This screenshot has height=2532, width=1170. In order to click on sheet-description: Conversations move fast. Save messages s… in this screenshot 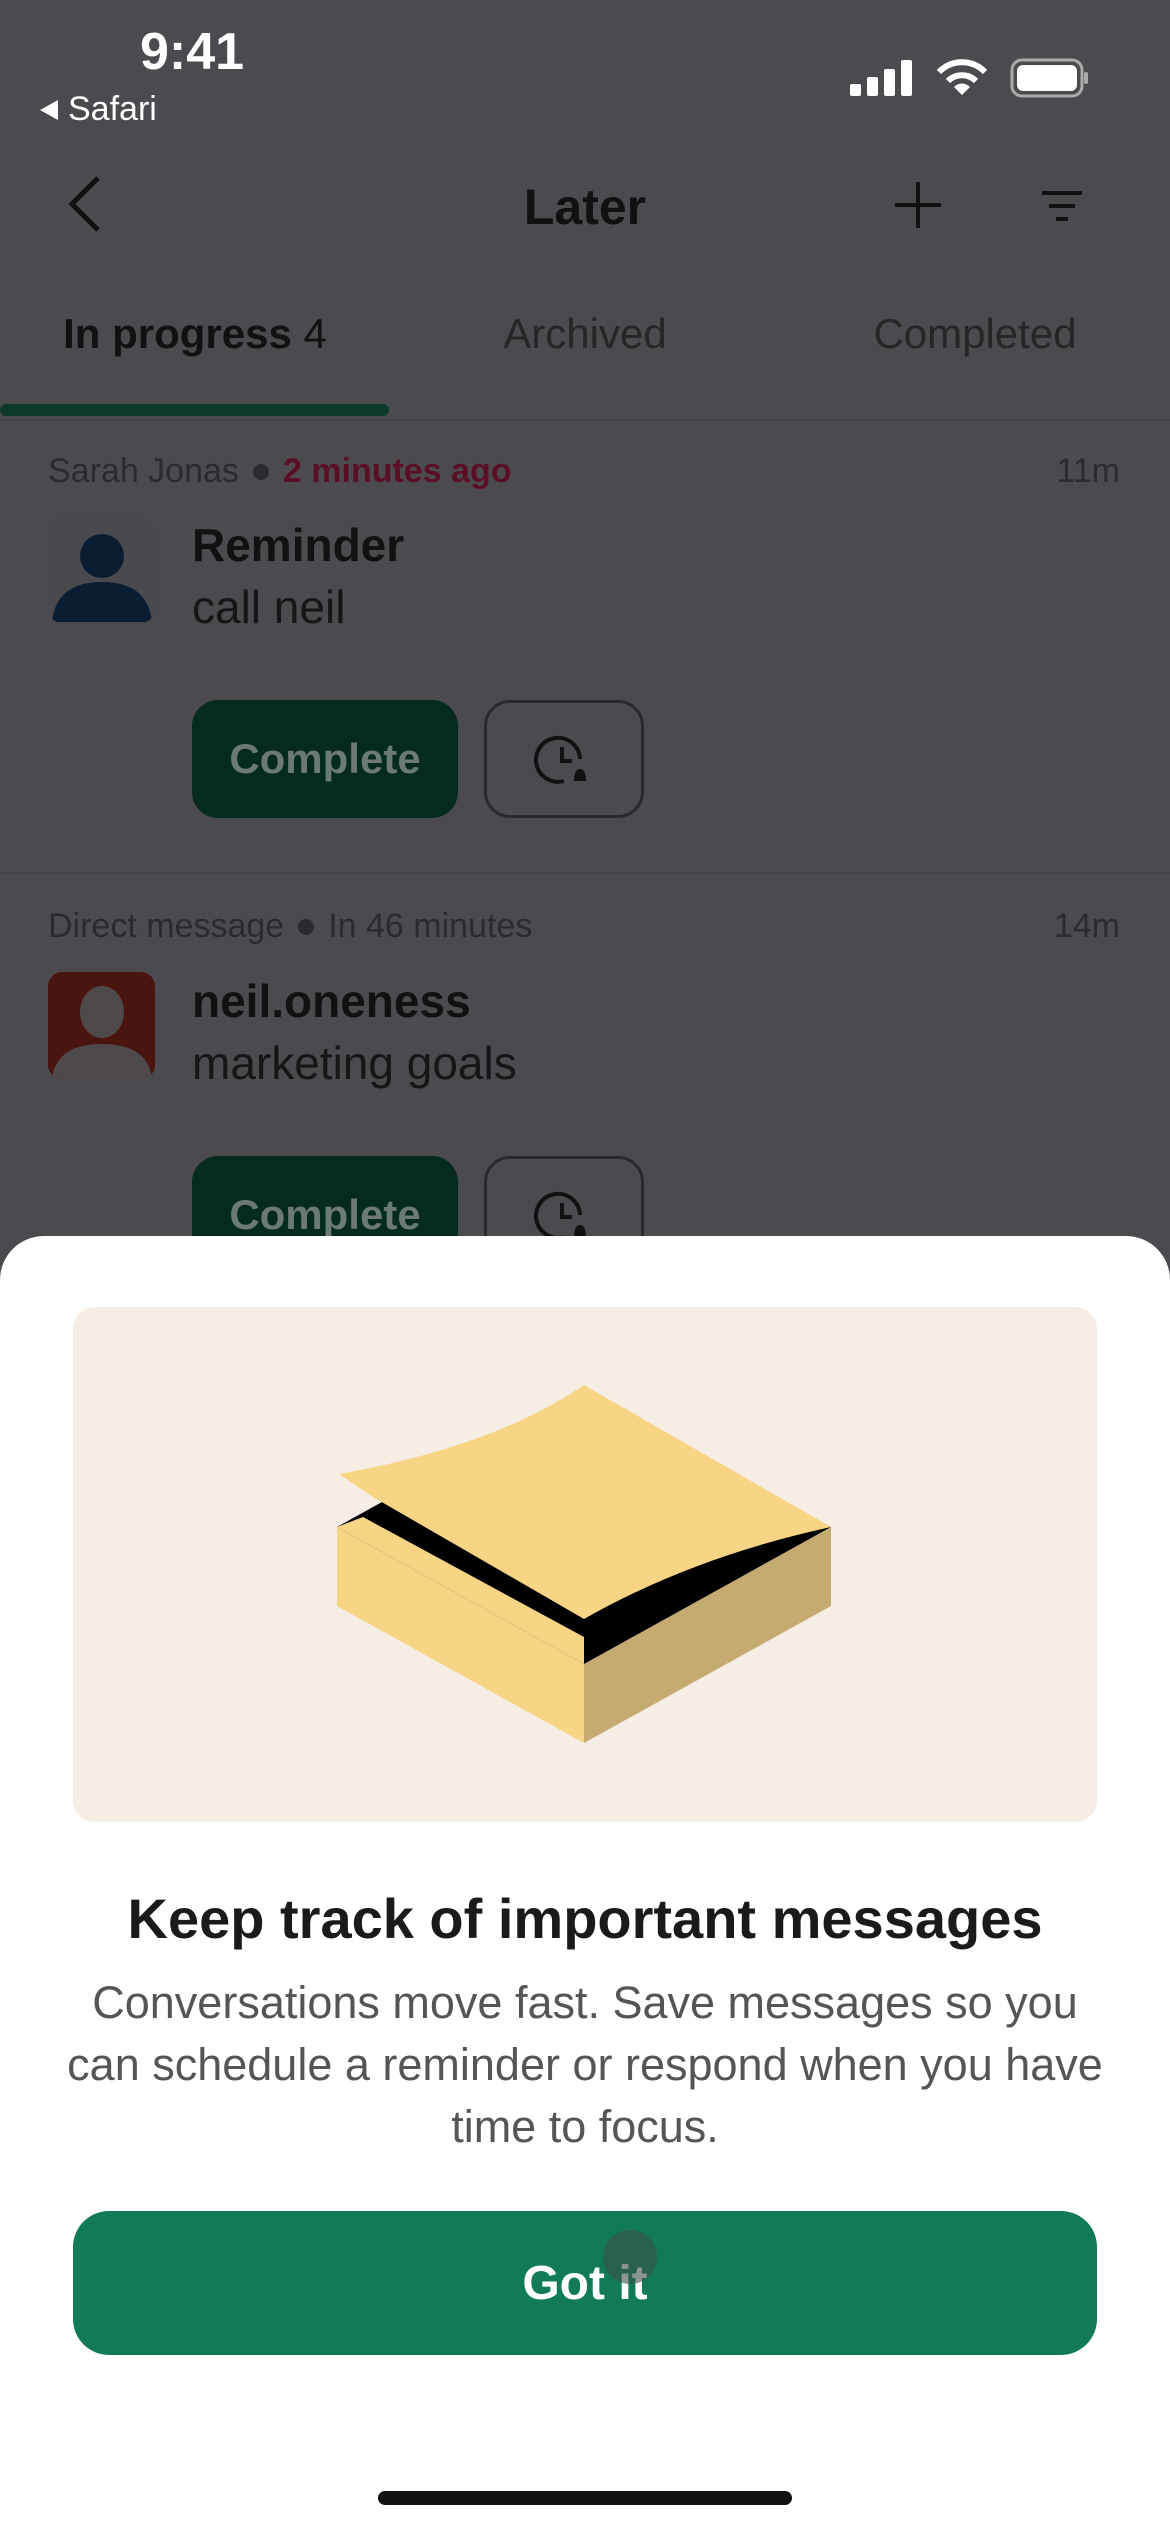, I will do `click(585, 2064)`.